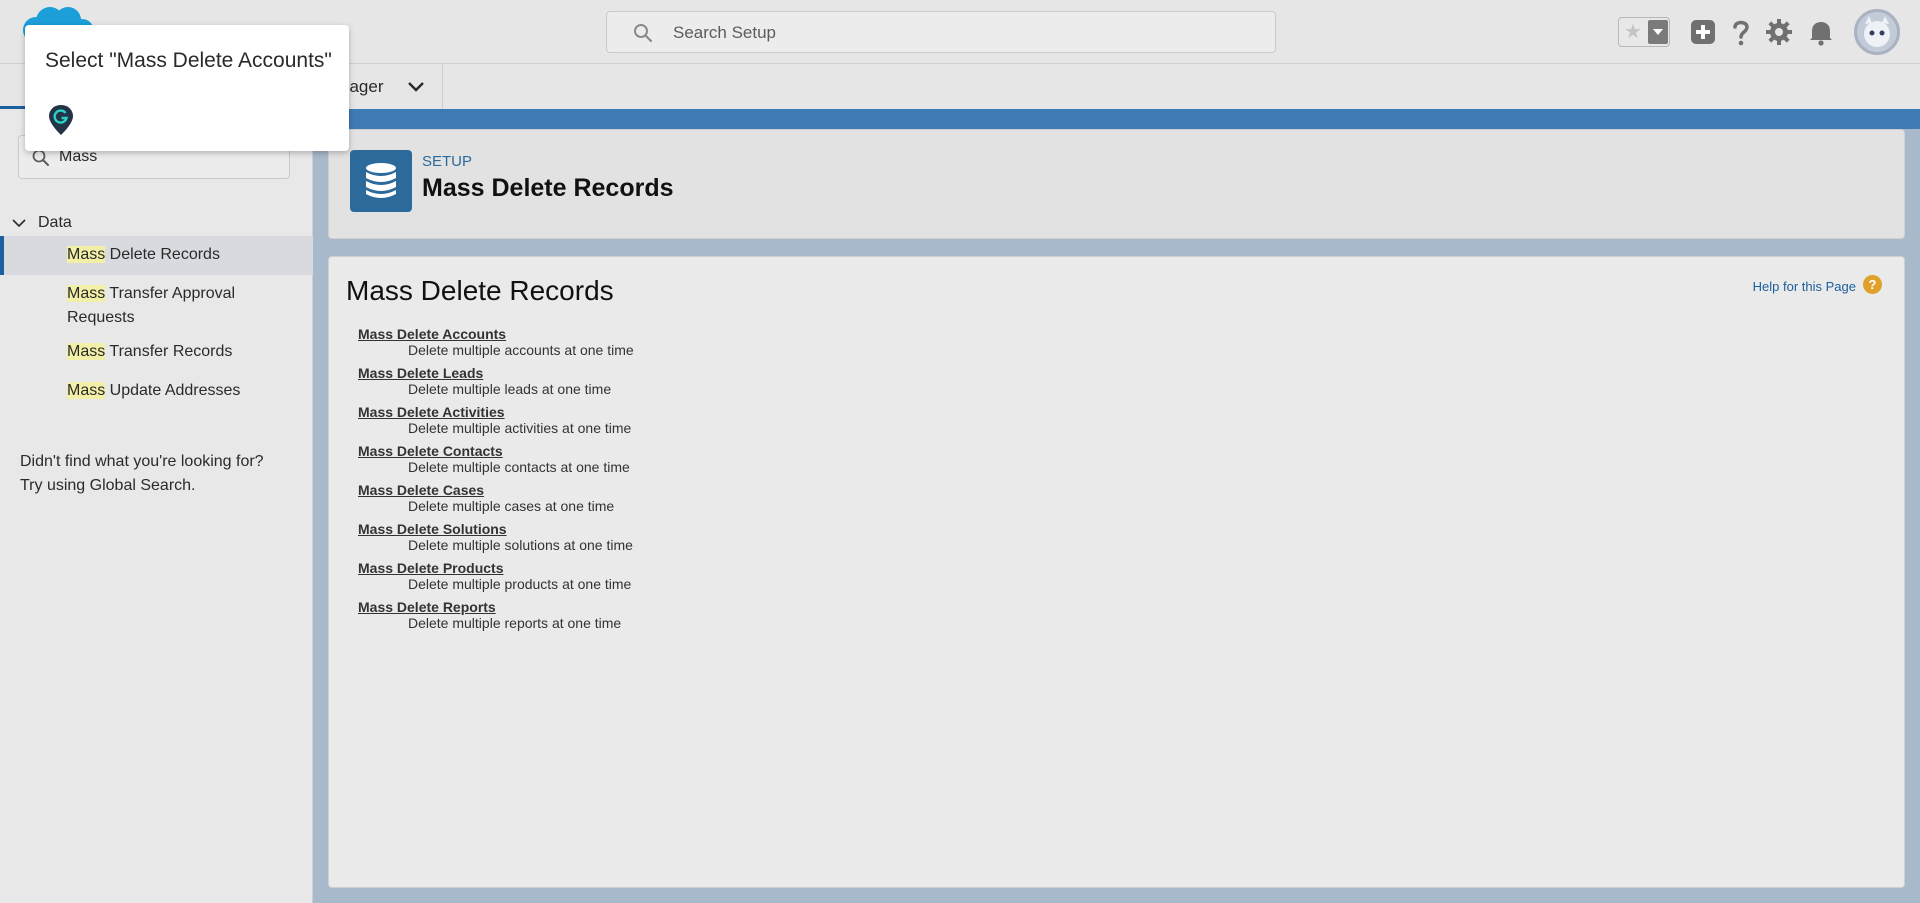  Describe the element at coordinates (511, 506) in the screenshot. I see `list-item-description: Delete multiple cases at one time` at that location.